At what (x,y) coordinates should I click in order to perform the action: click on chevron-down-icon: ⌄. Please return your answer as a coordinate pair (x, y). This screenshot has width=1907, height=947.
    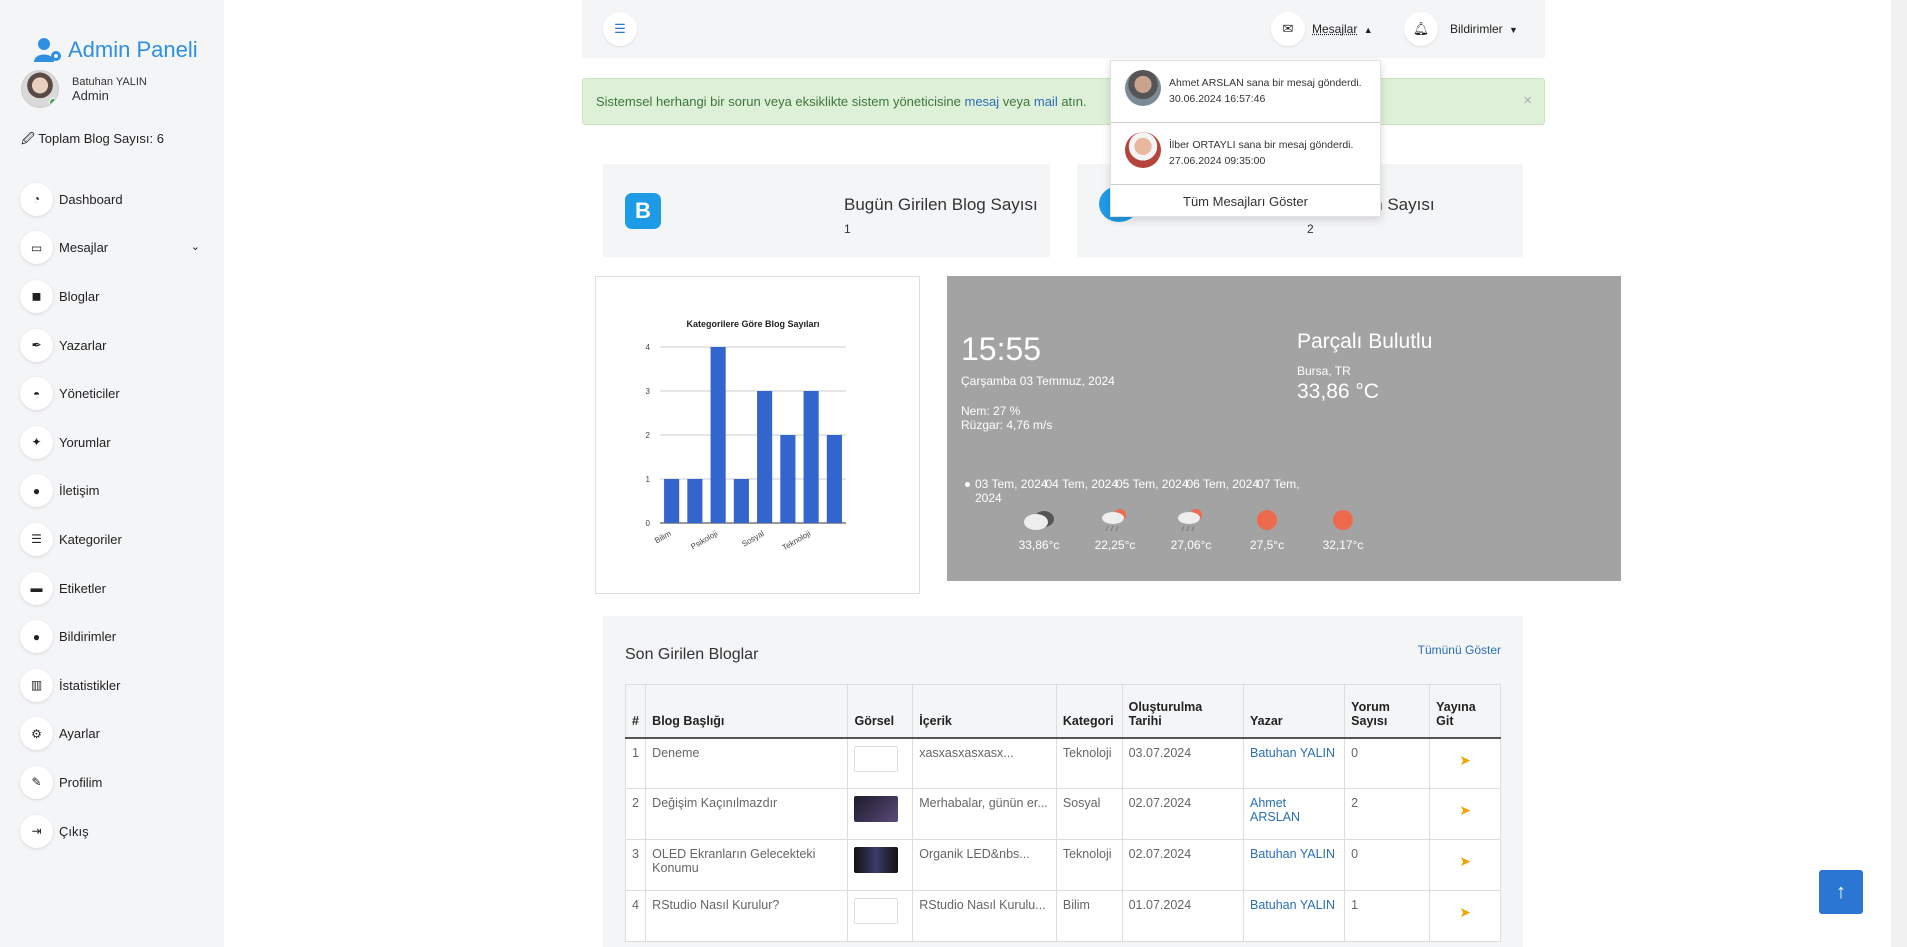
    Looking at the image, I should click on (195, 246).